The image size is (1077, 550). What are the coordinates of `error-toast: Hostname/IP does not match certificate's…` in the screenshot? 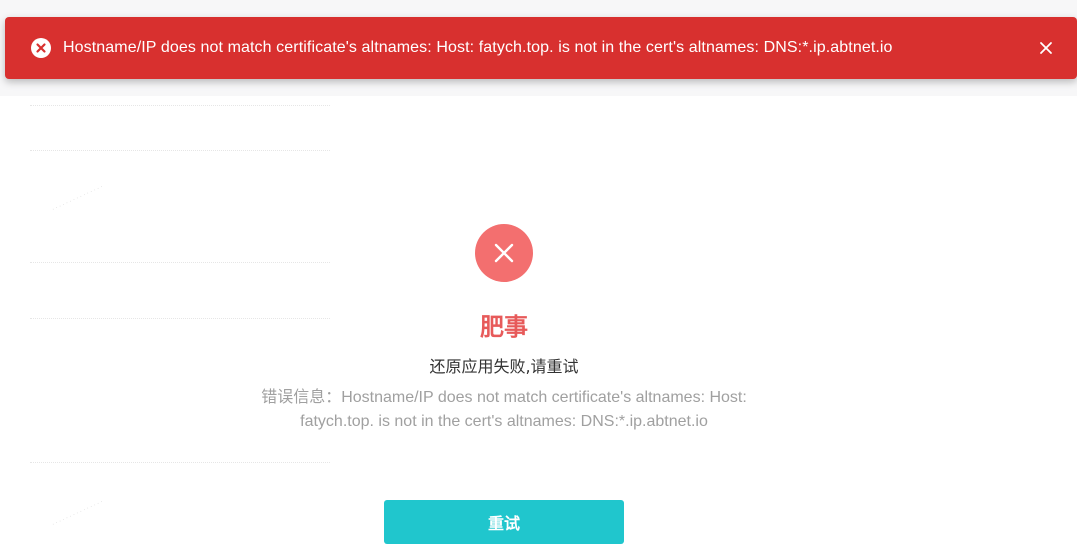 It's located at (541, 48).